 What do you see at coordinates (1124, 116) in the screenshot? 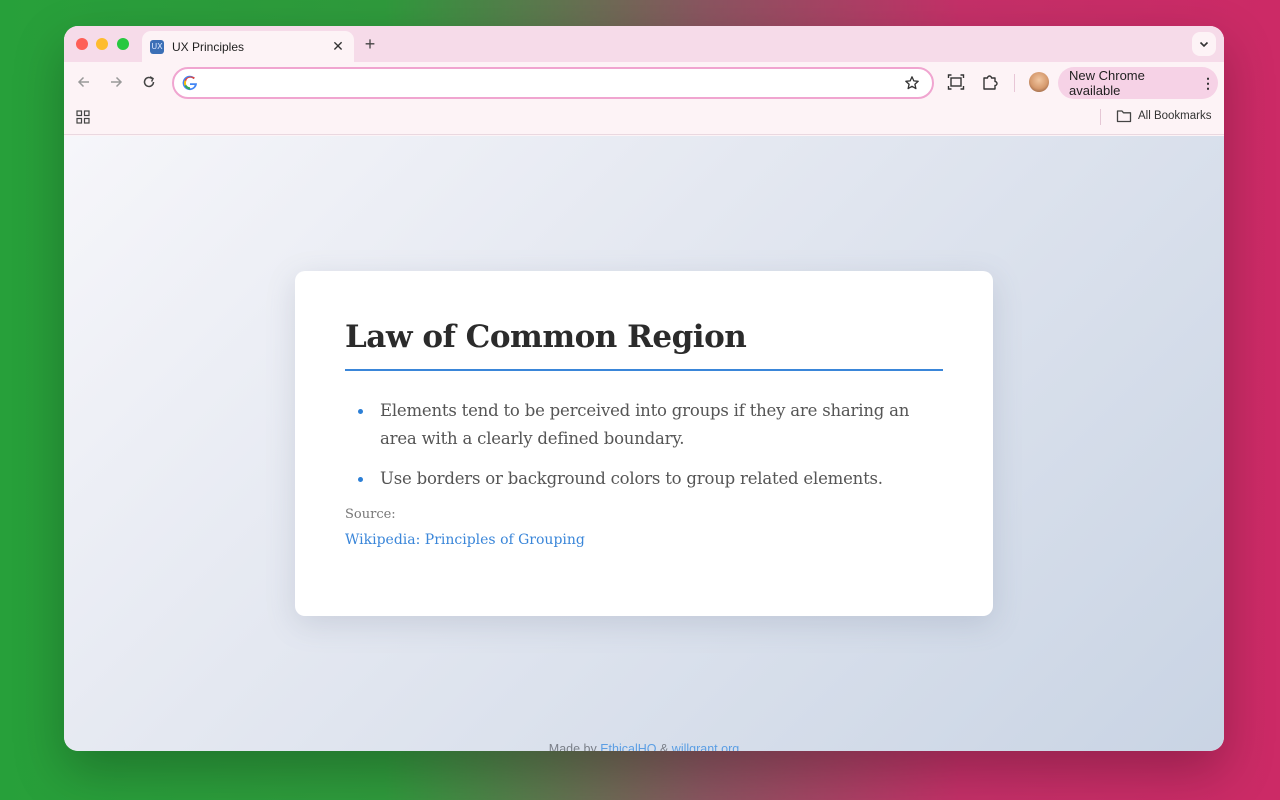
I see `folder-icon` at bounding box center [1124, 116].